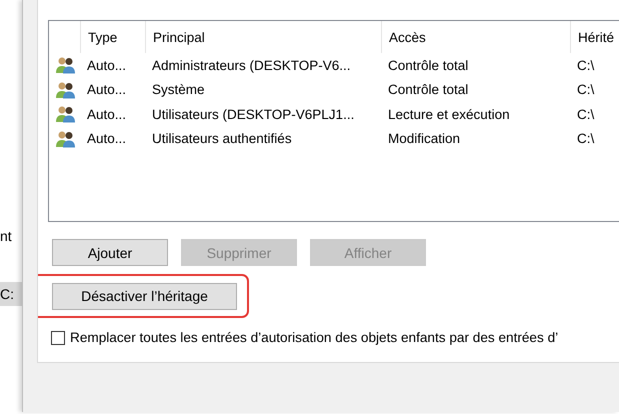  What do you see at coordinates (222, 138) in the screenshot?
I see `table-cell-text: Utilisateurs authentifiés` at bounding box center [222, 138].